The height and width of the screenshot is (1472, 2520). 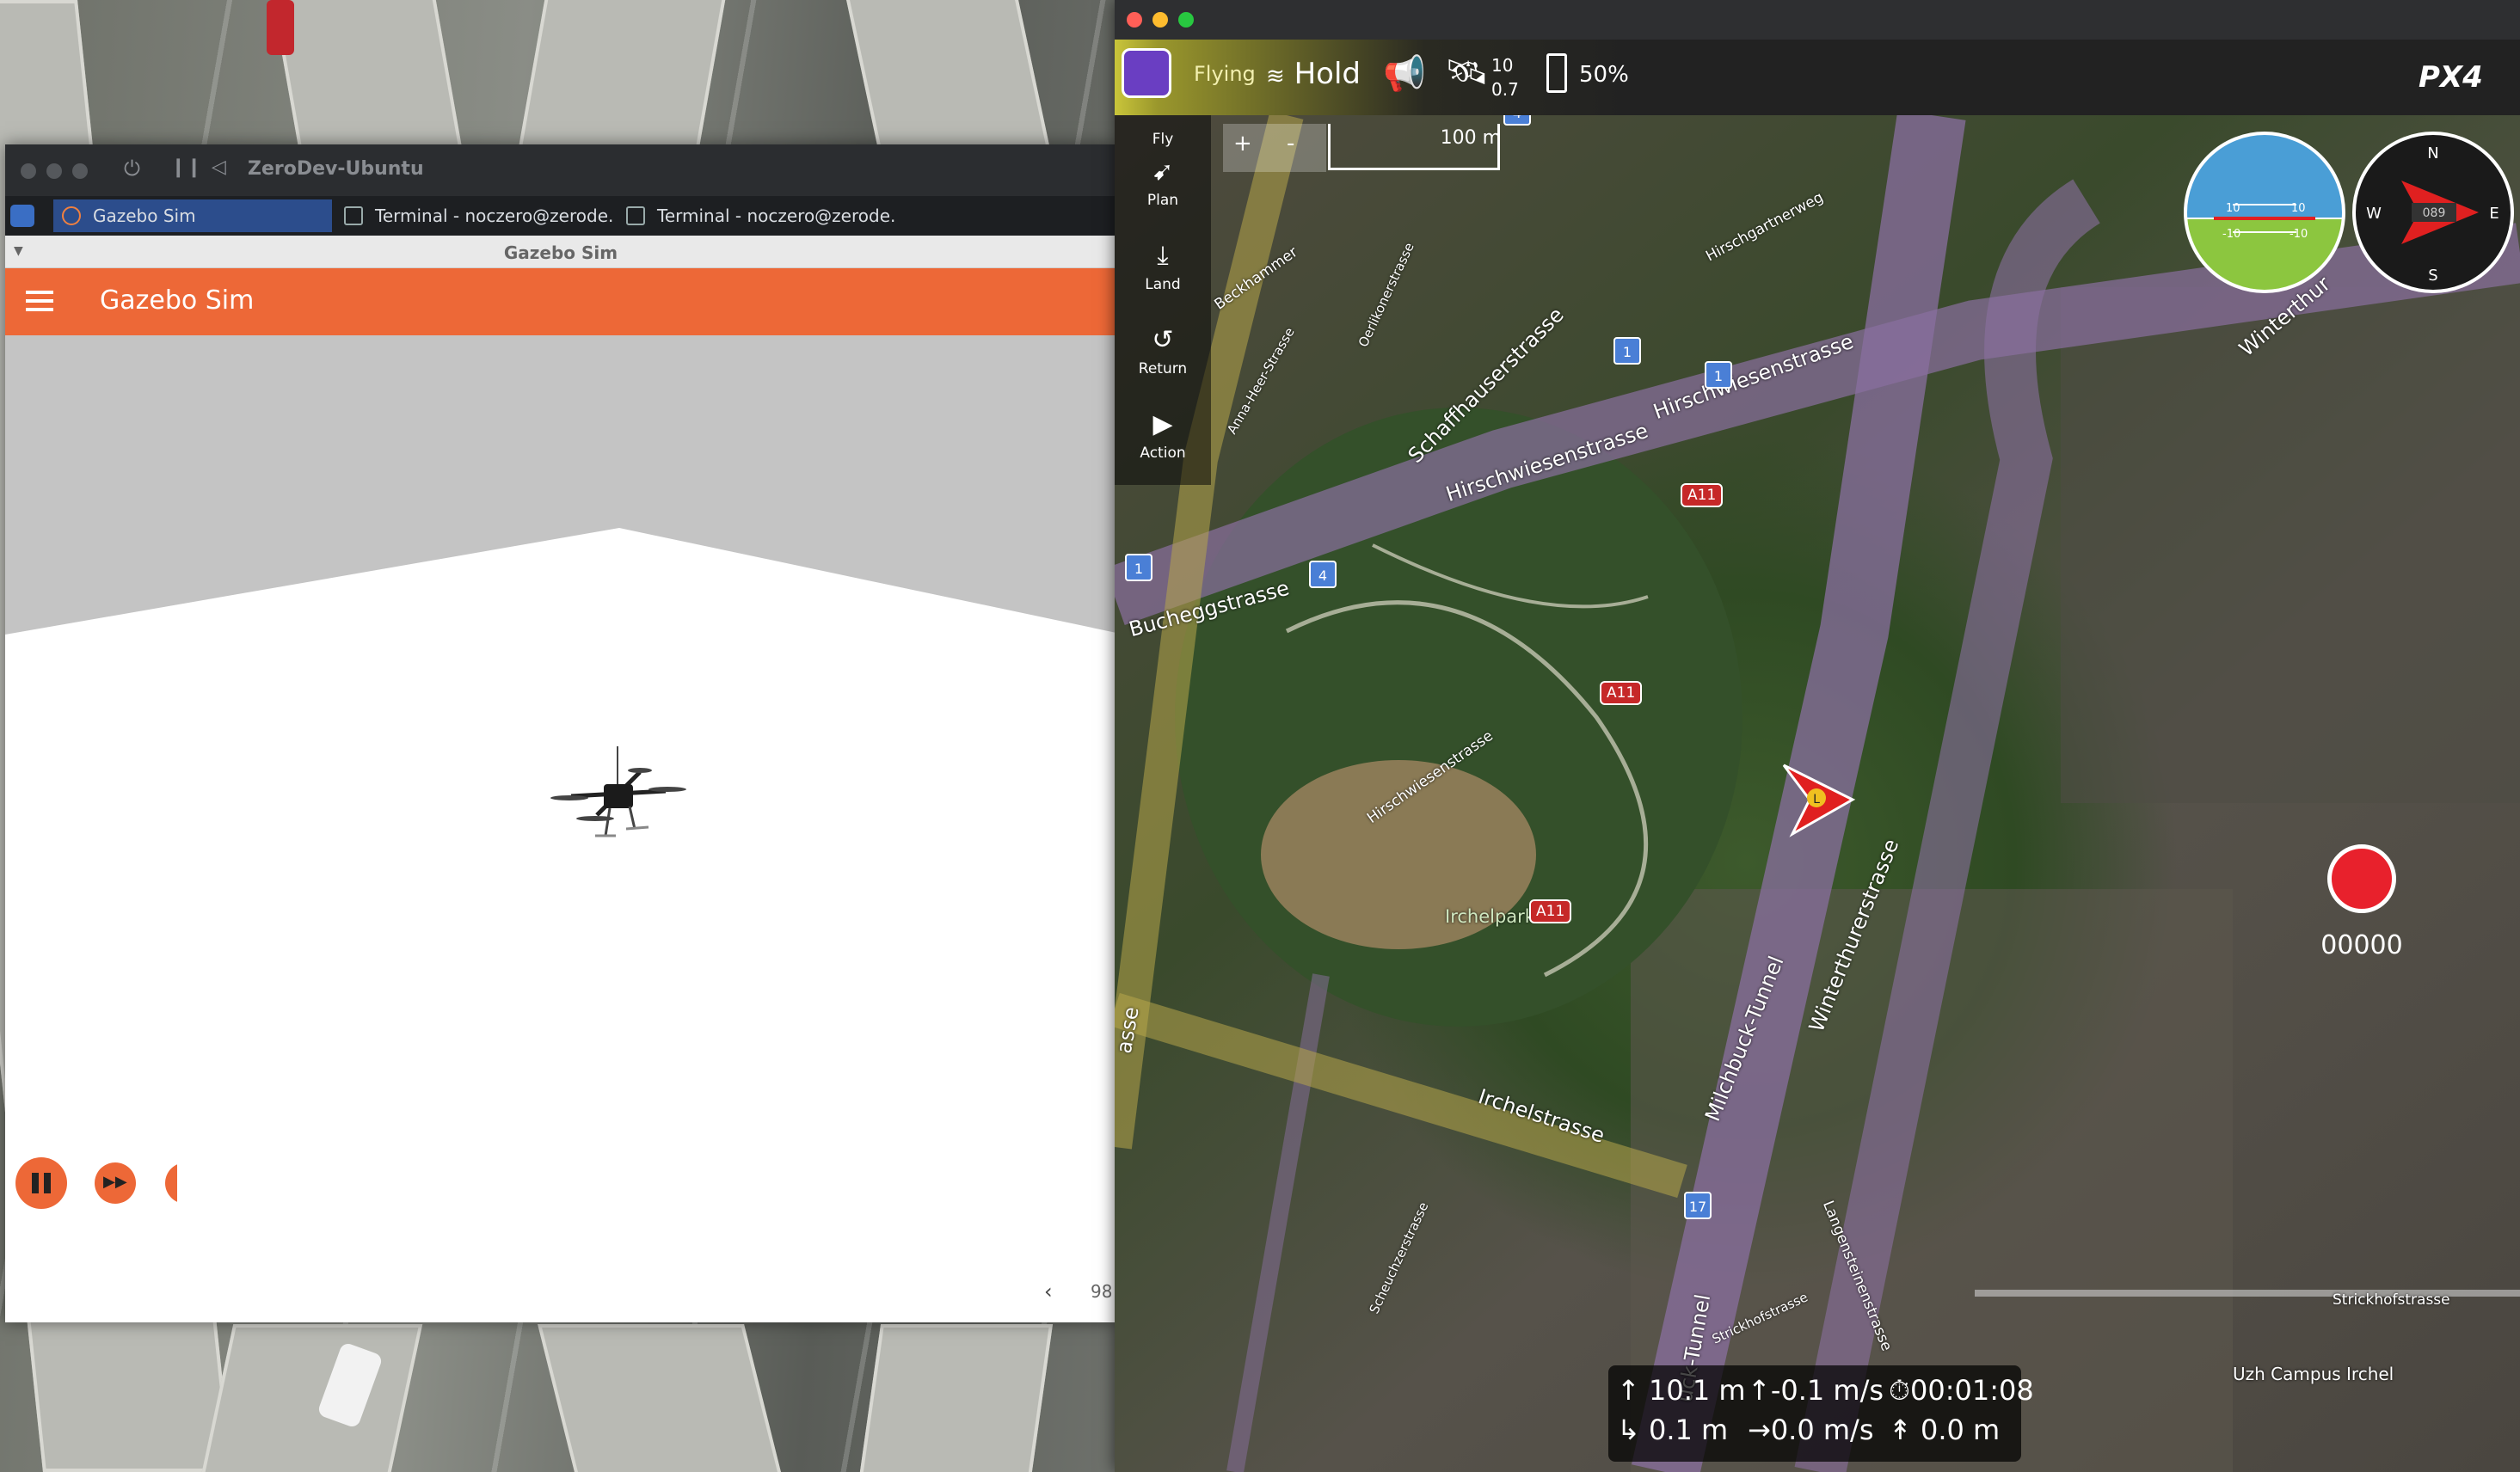 I want to click on svg-text: 10, so click(x=2233, y=208).